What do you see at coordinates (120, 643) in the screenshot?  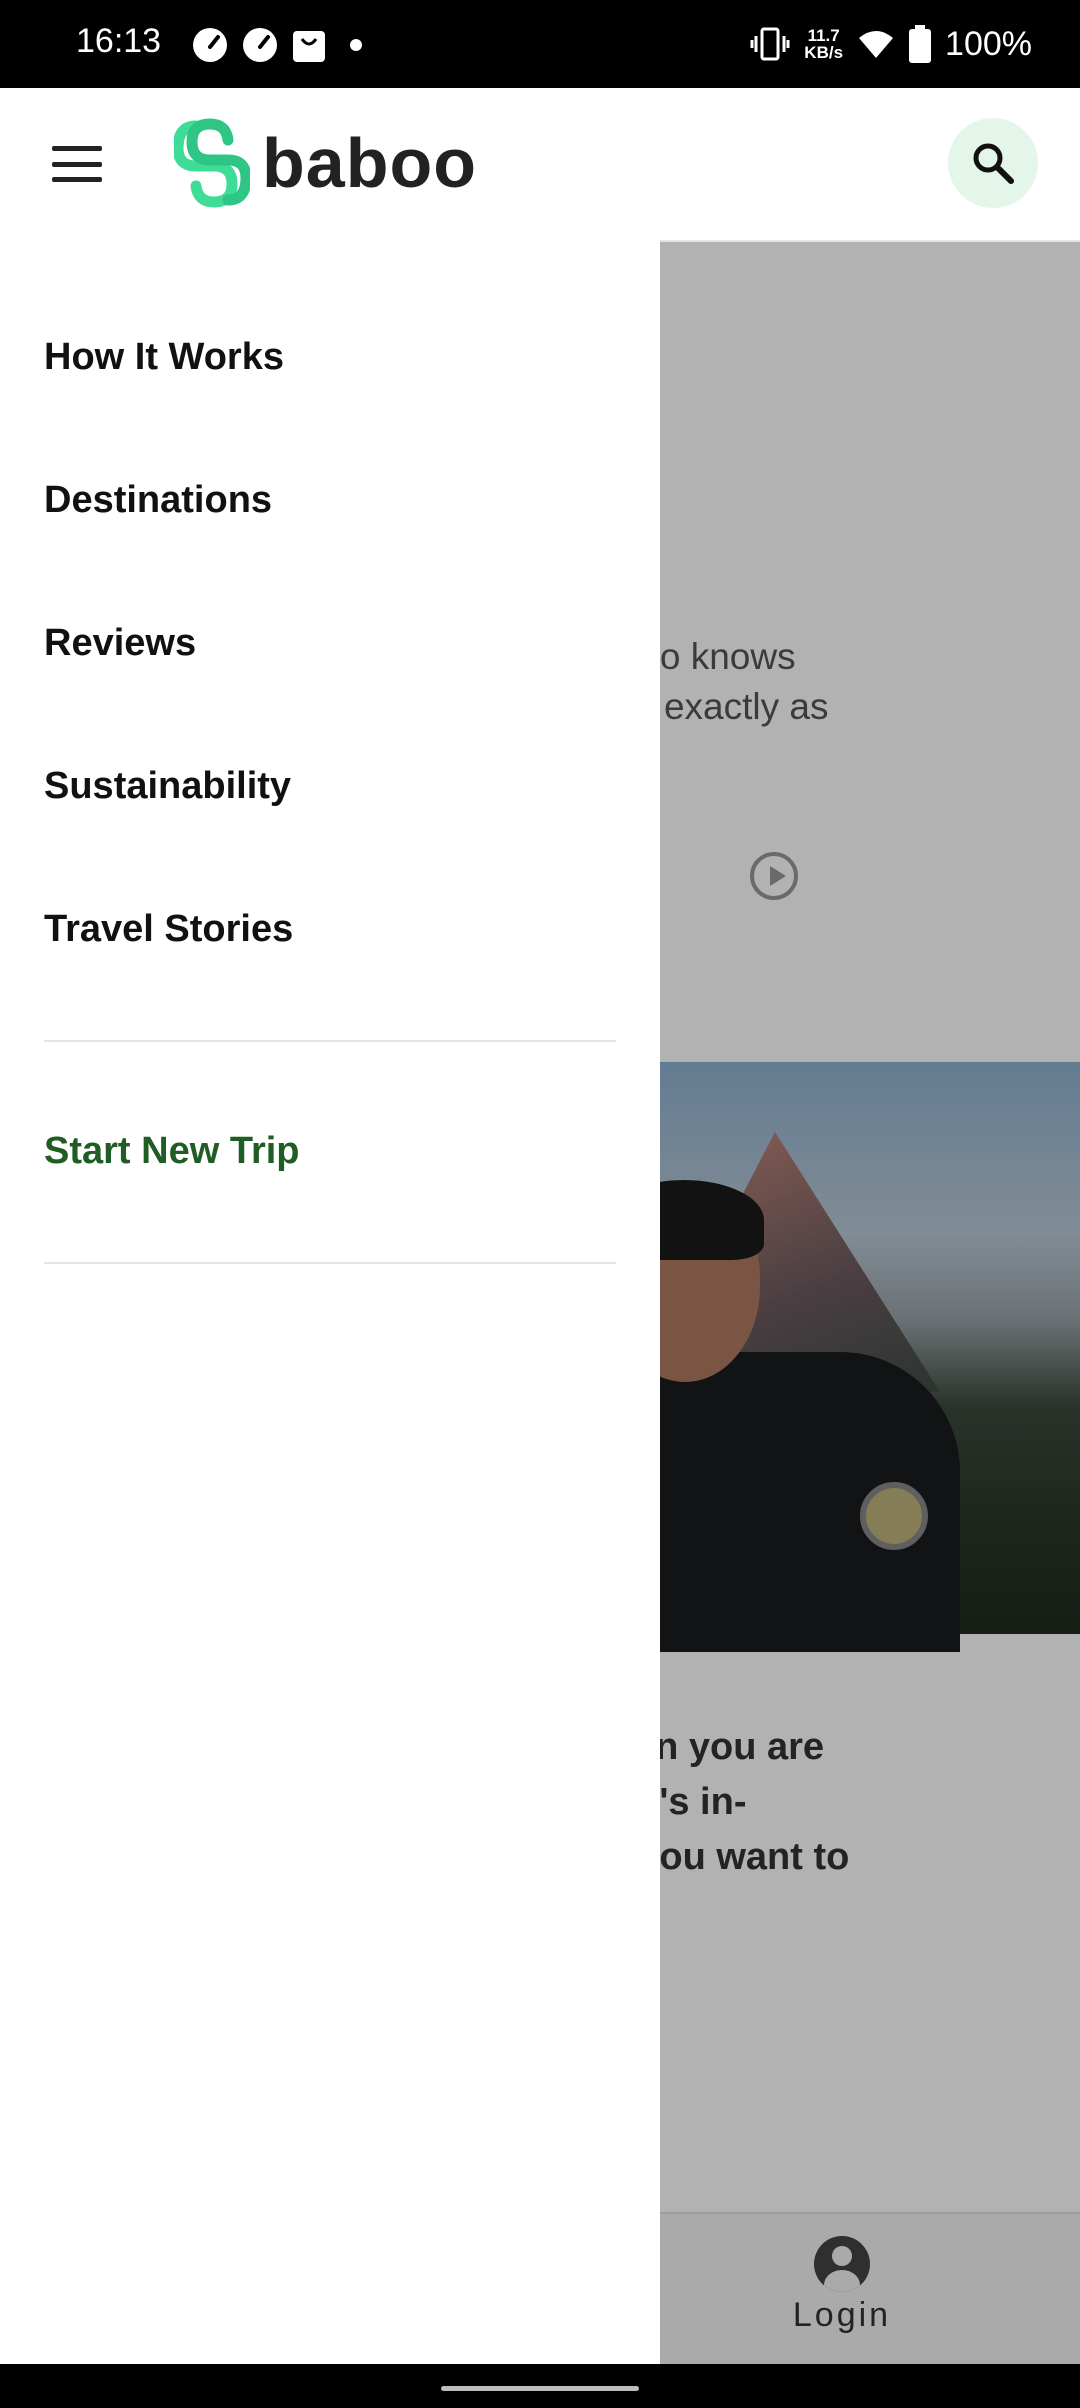 I see `menu-item-reviews: Reviews` at bounding box center [120, 643].